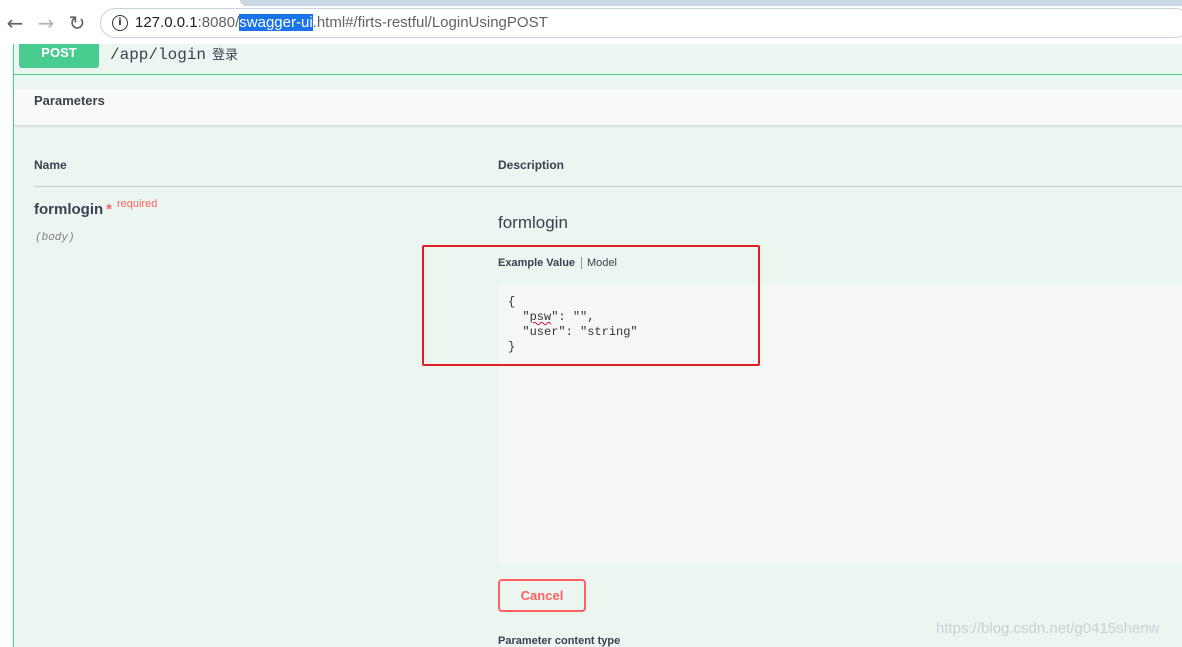 The width and height of the screenshot is (1182, 647). Describe the element at coordinates (77, 23) in the screenshot. I see `reload-icon: ↻` at that location.